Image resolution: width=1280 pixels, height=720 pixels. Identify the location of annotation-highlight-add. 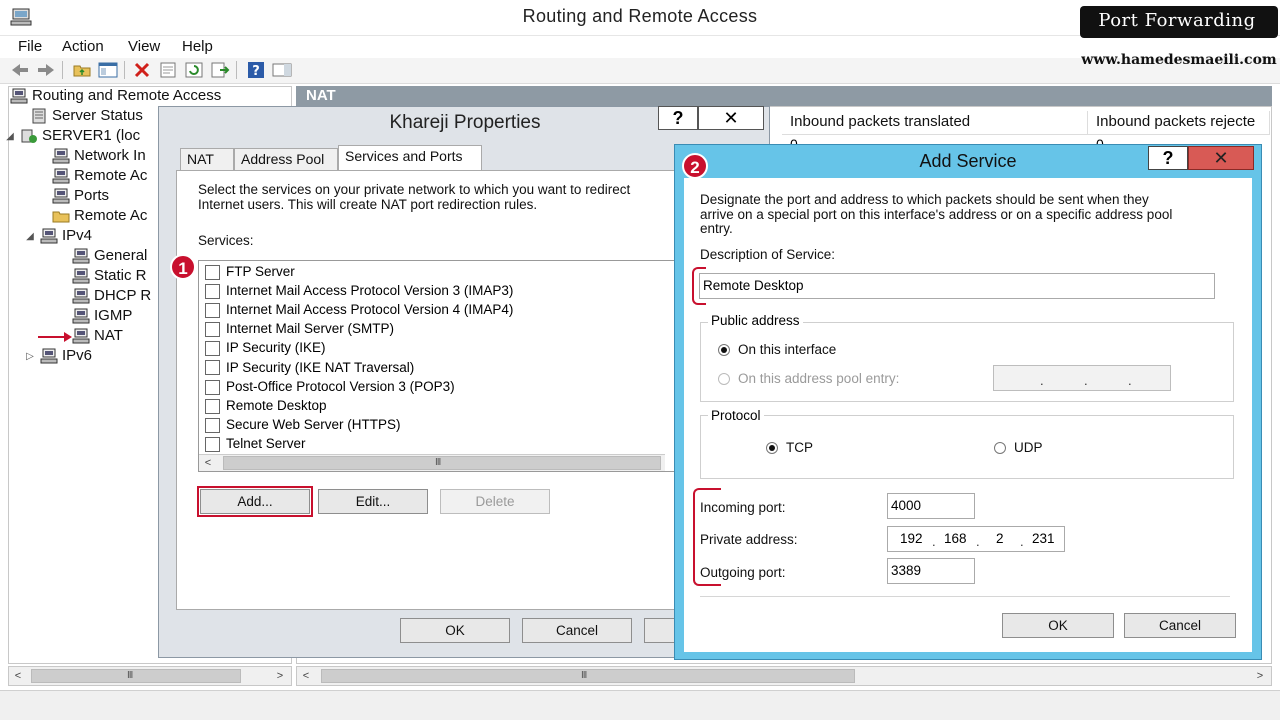
(255, 501).